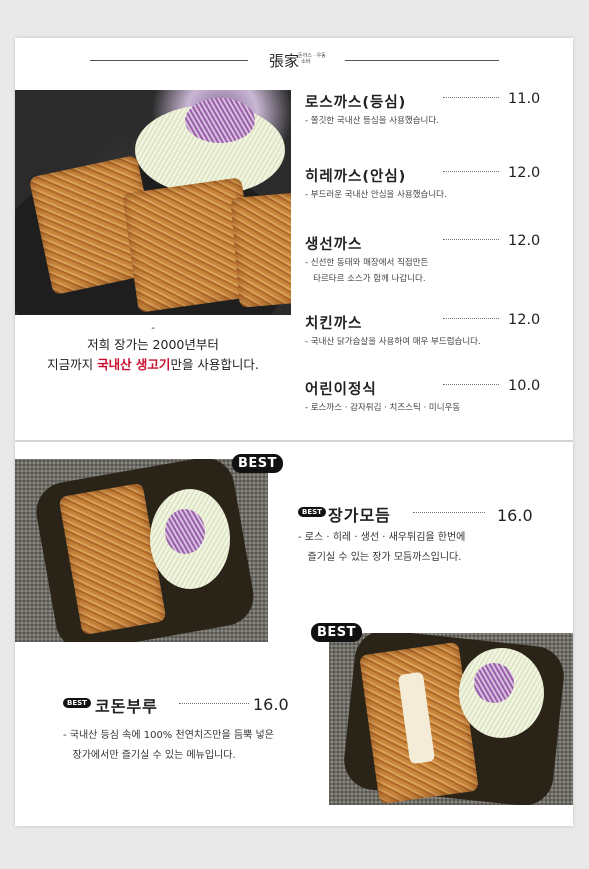 This screenshot has height=869, width=589. Describe the element at coordinates (141, 550) in the screenshot. I see `modeum-katsu-photo` at that location.